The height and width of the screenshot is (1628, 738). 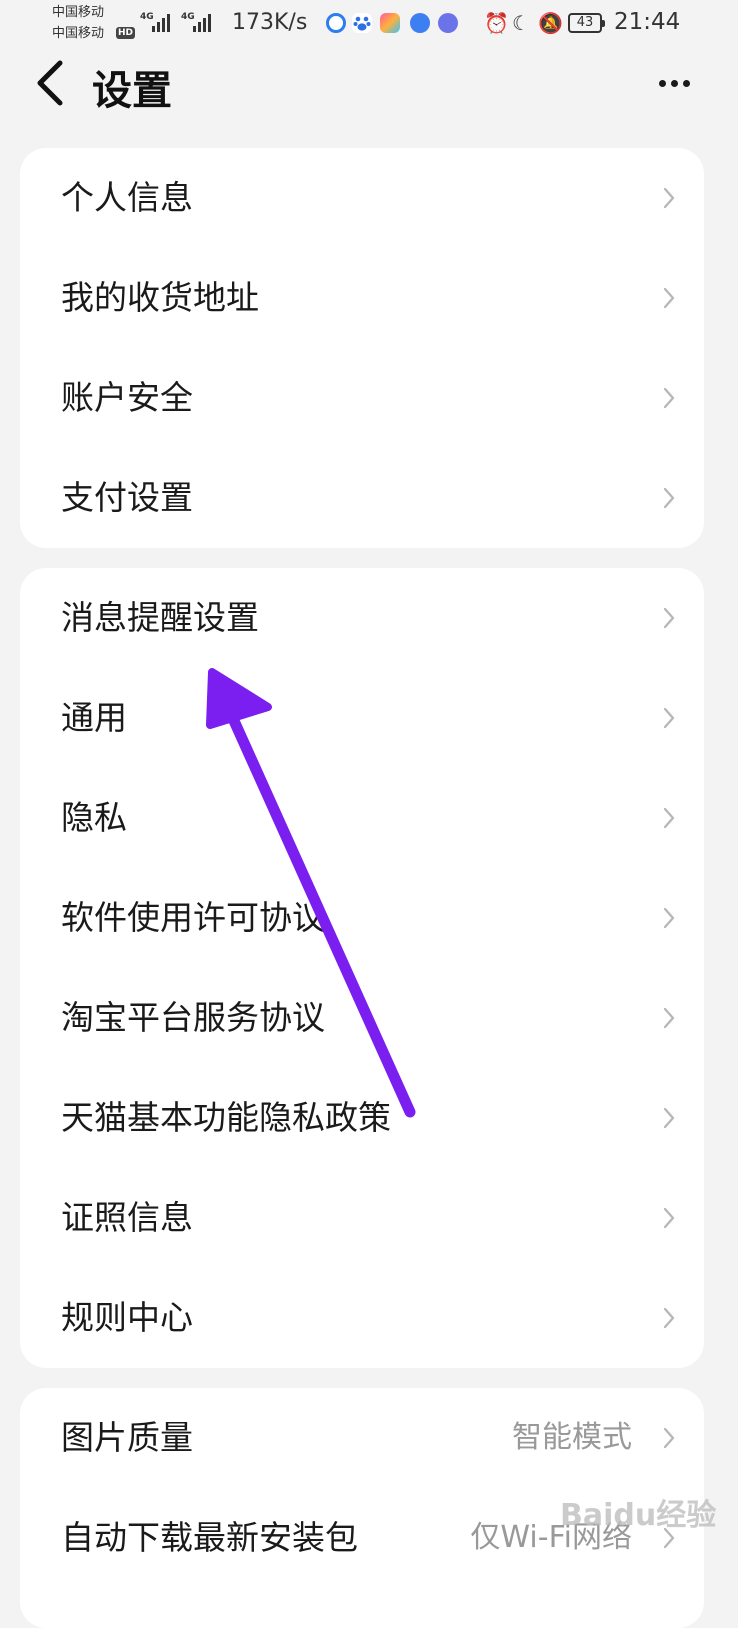 What do you see at coordinates (521, 23) in the screenshot?
I see `moon-icon: ☾` at bounding box center [521, 23].